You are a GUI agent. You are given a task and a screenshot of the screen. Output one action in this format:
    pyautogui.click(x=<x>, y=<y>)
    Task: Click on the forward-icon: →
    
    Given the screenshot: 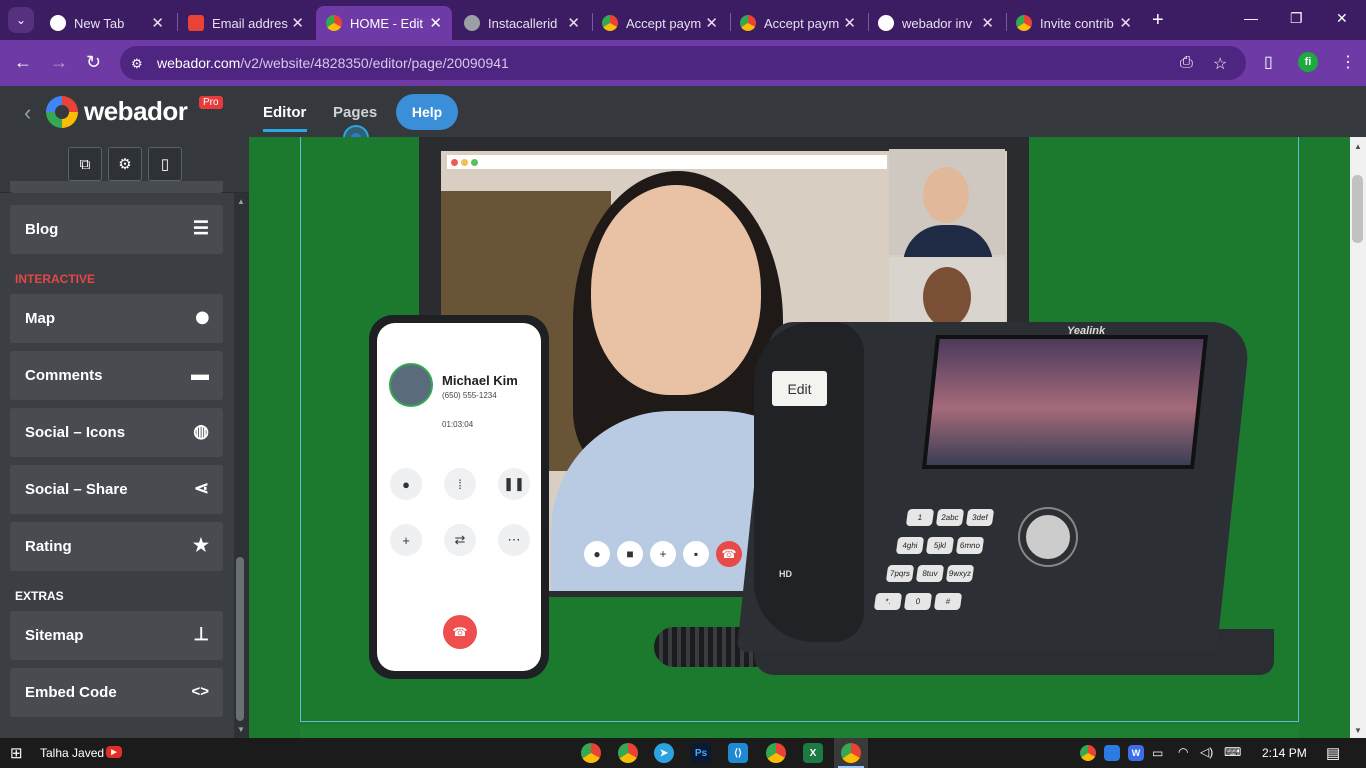 What is the action you would take?
    pyautogui.click(x=59, y=62)
    